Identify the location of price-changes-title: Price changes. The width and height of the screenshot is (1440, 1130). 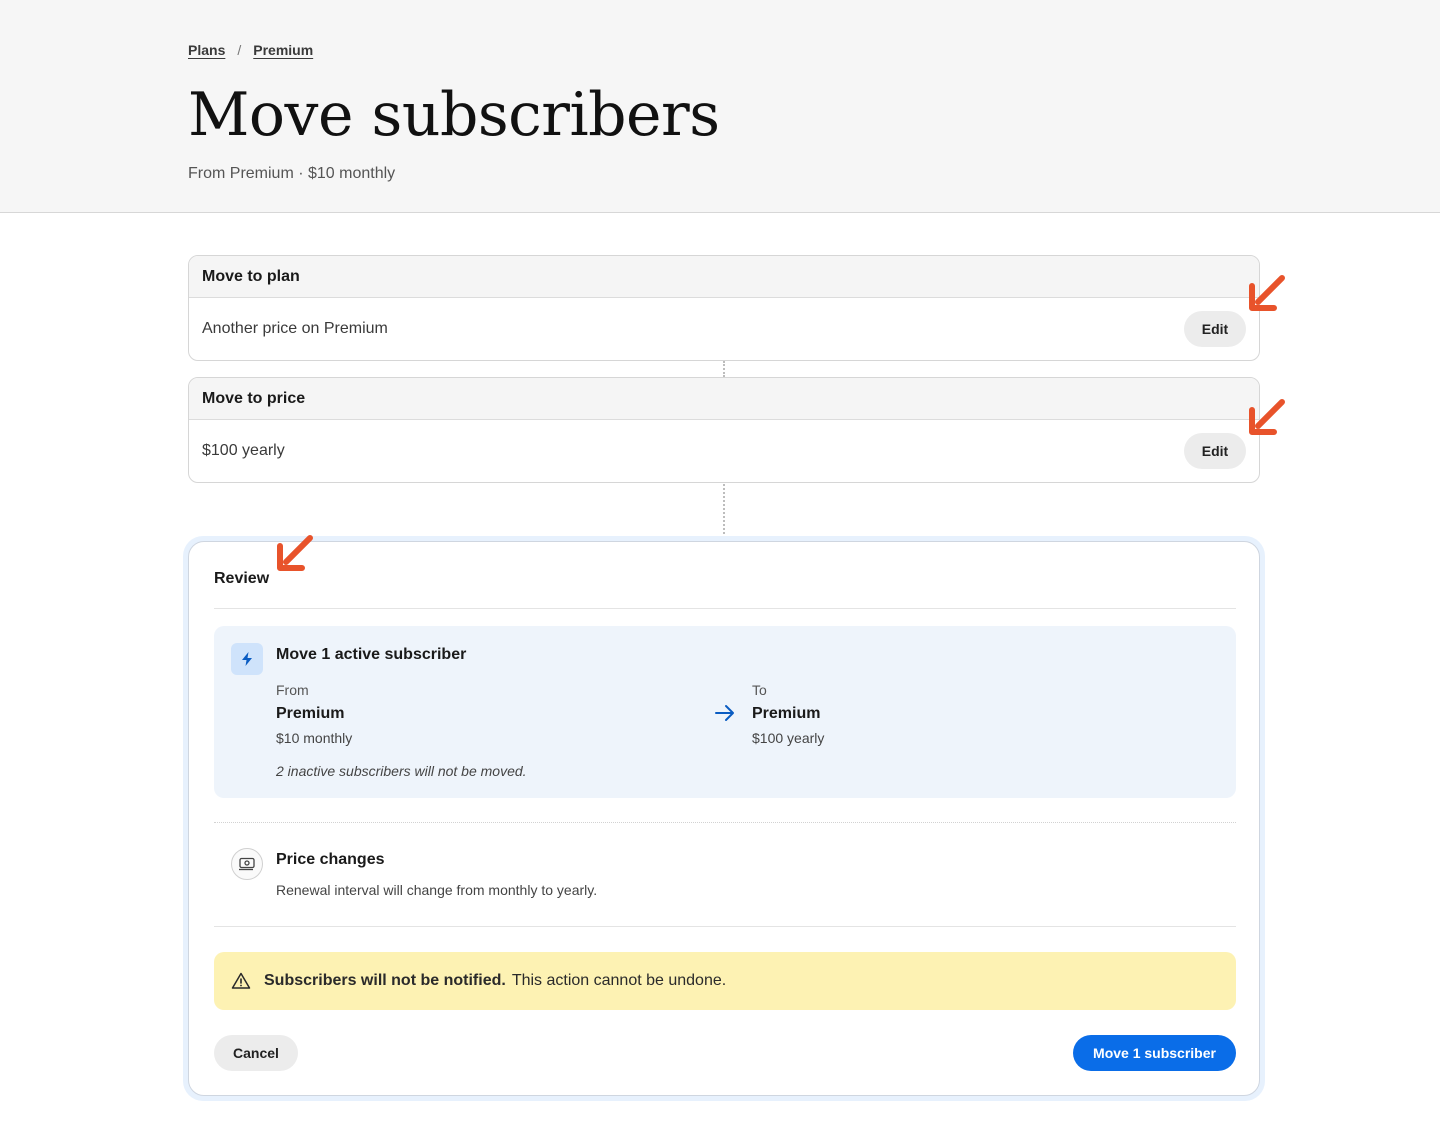
(330, 859).